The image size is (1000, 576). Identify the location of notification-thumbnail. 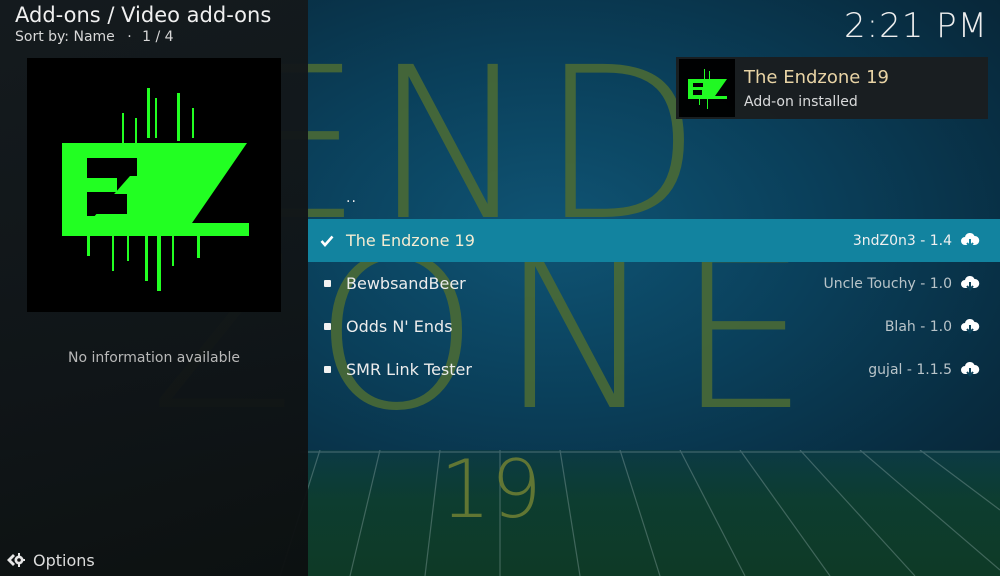
(707, 88).